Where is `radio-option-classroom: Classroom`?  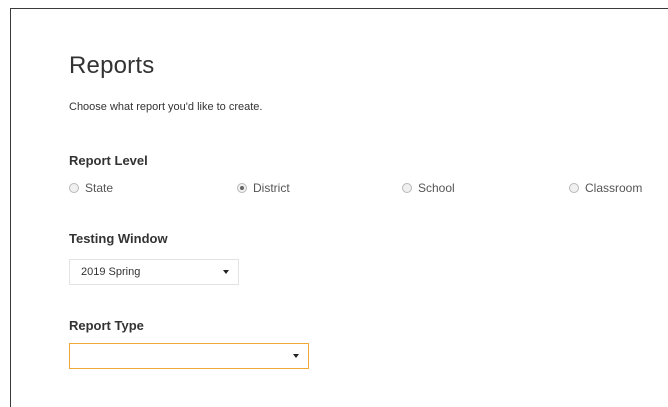
radio-option-classroom: Classroom is located at coordinates (605, 188).